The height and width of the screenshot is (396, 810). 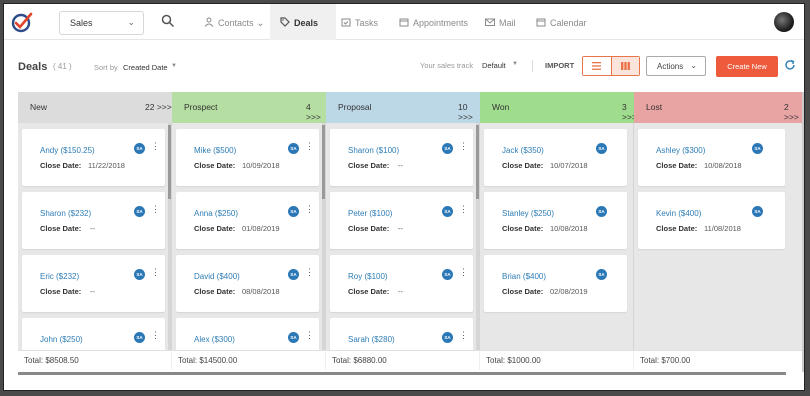 What do you see at coordinates (558, 107) in the screenshot?
I see `column-header: Won 3 >>>` at bounding box center [558, 107].